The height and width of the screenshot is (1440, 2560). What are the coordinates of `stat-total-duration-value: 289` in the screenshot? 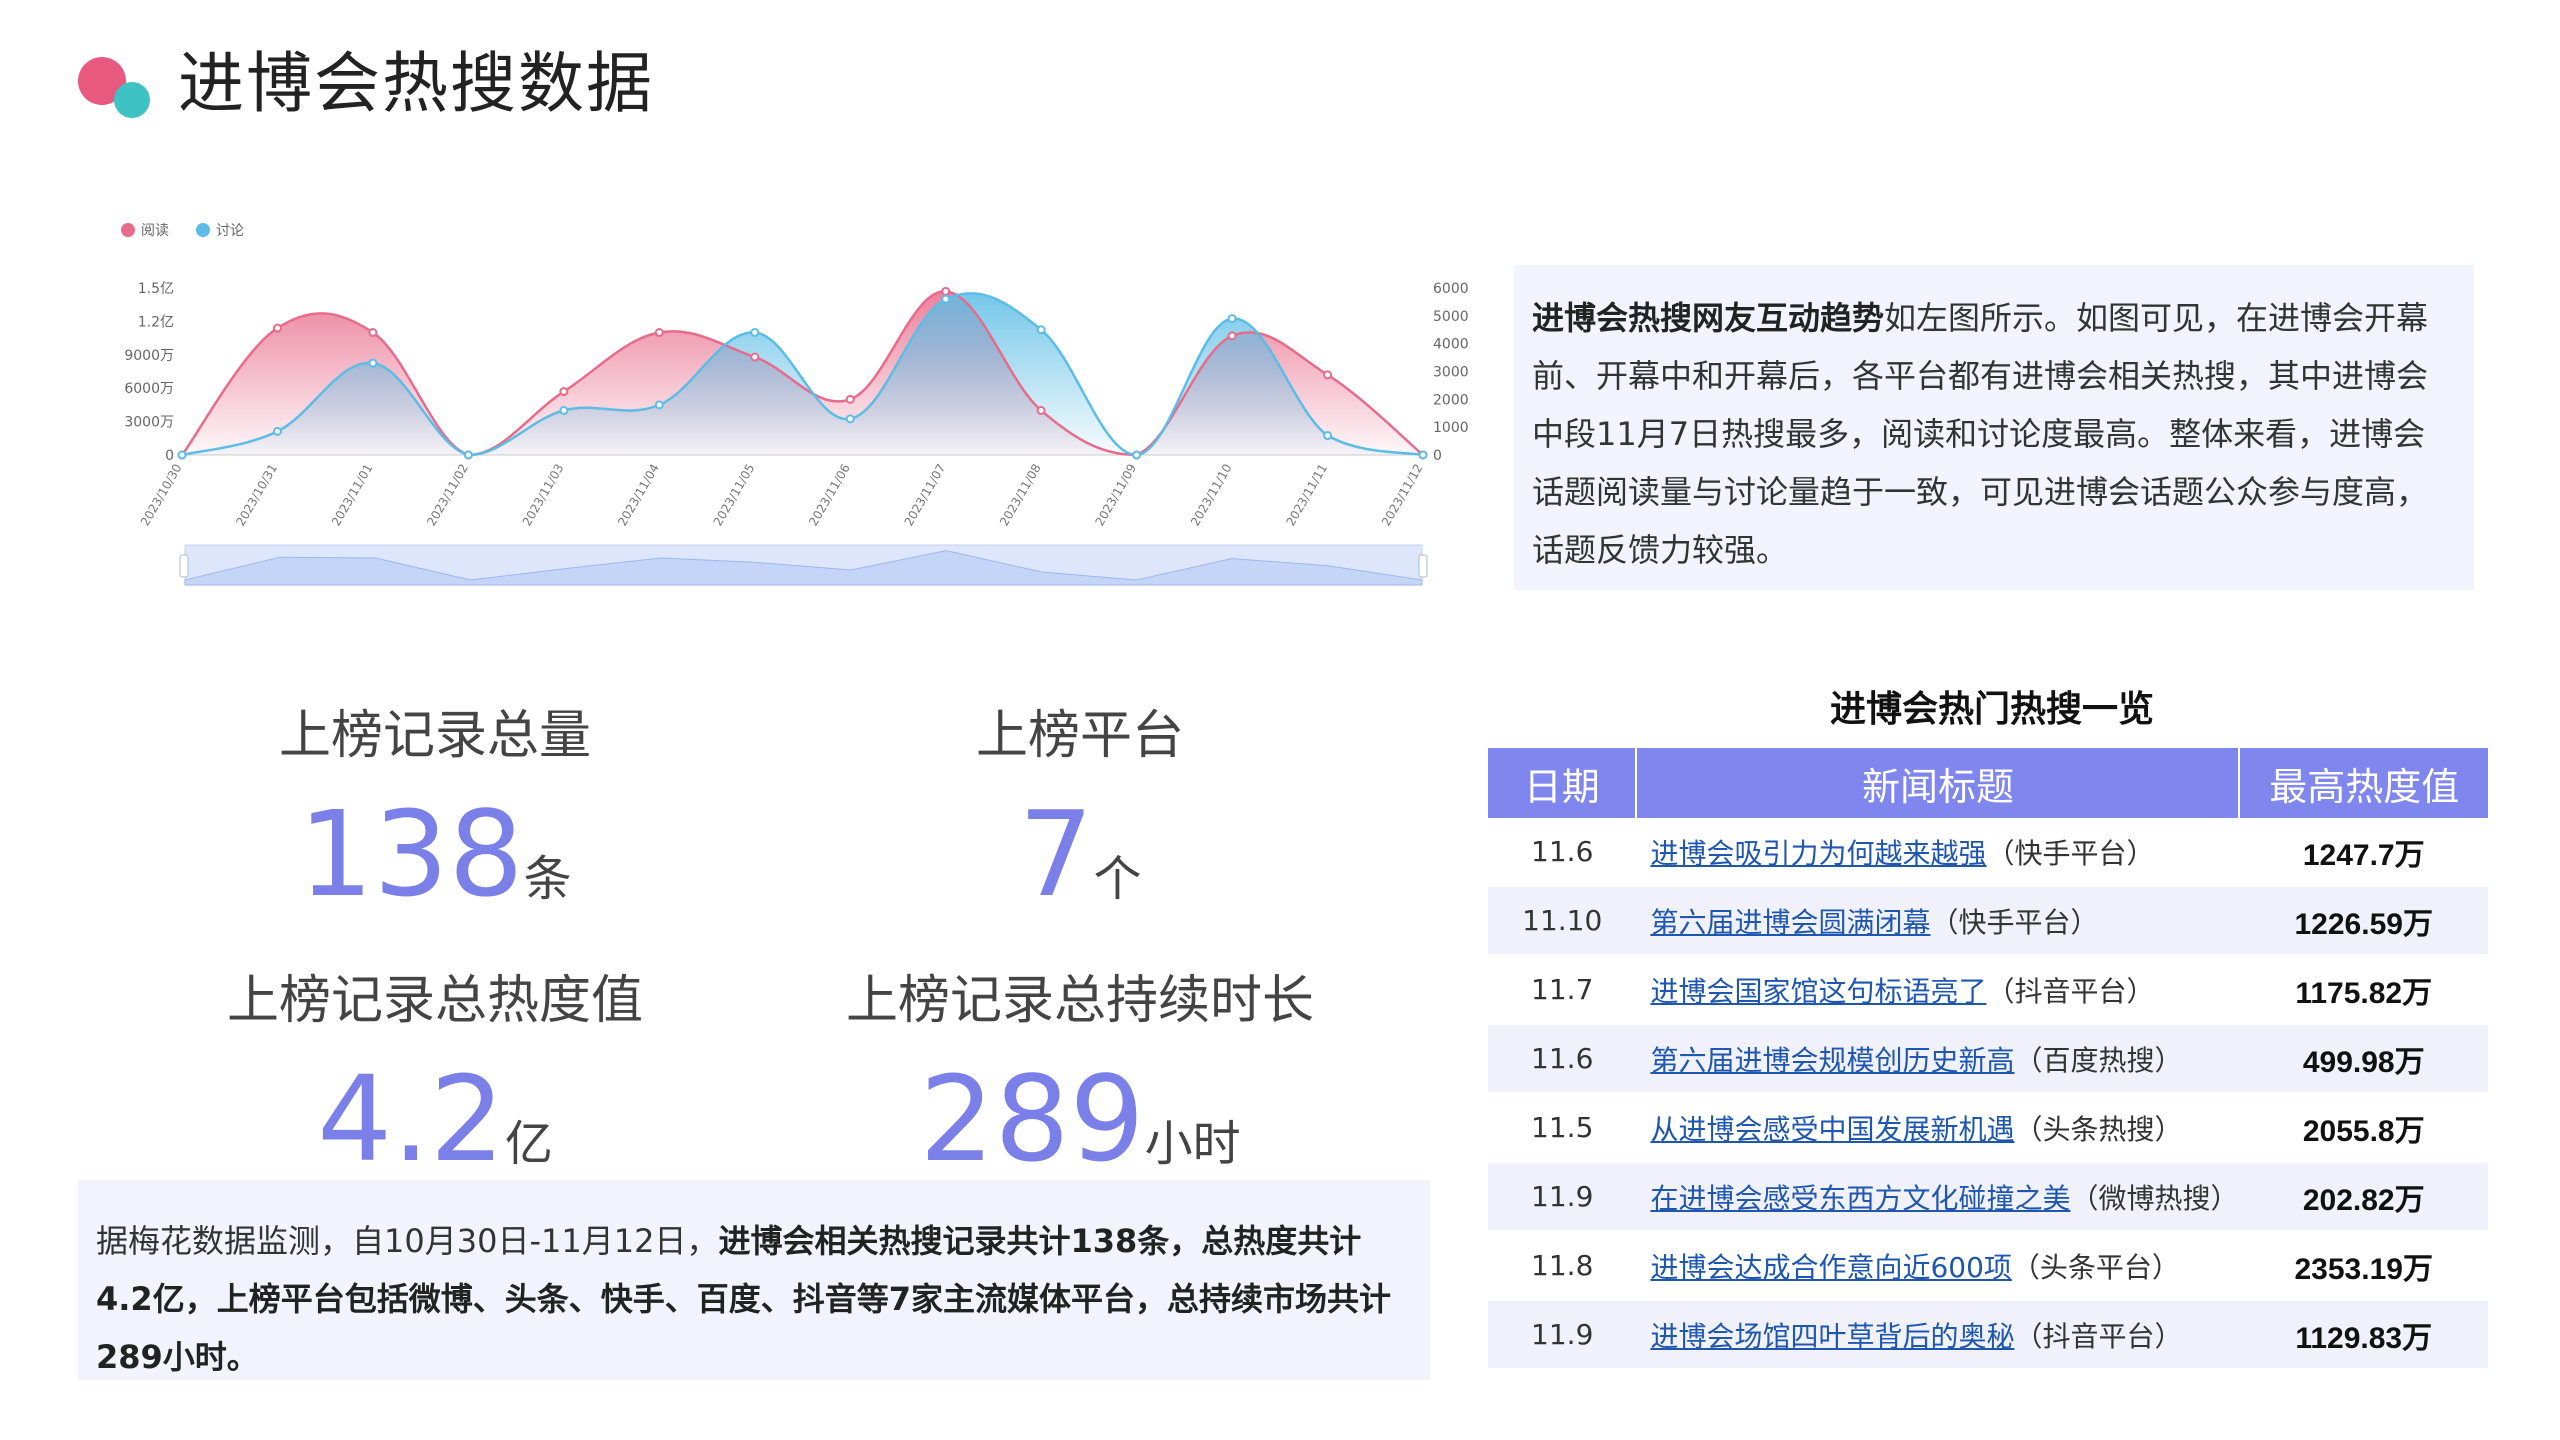 It's located at (1032, 1119).